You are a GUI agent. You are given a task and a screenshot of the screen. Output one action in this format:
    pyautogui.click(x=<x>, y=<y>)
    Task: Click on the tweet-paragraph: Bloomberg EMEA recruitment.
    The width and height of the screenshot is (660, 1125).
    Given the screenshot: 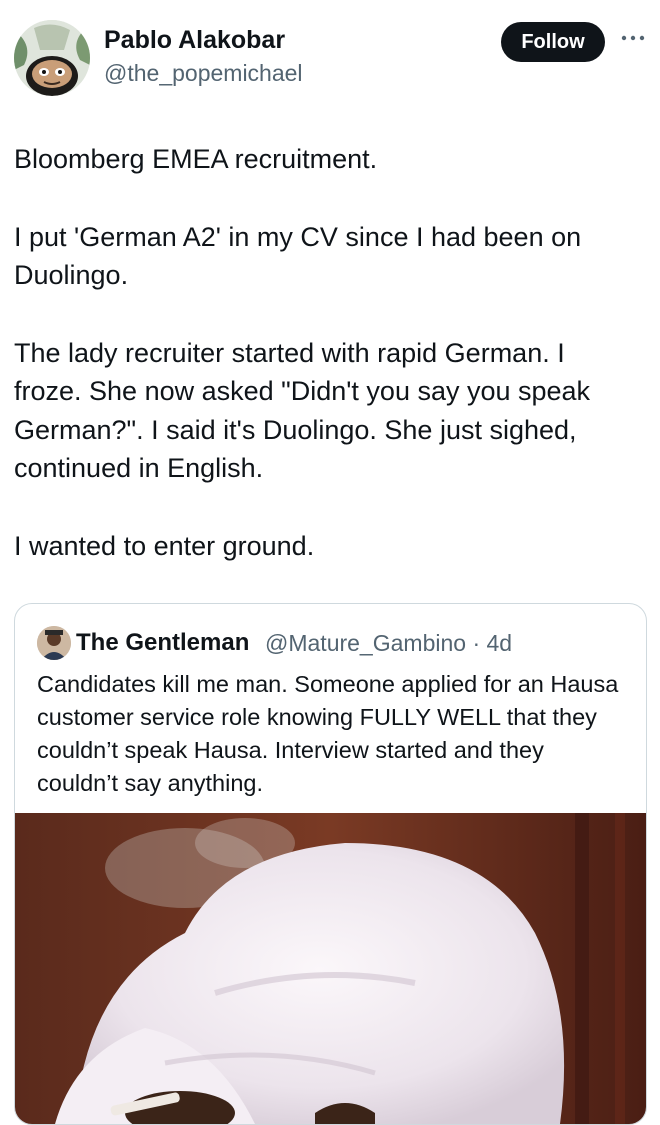 What is the action you would take?
    pyautogui.click(x=196, y=159)
    